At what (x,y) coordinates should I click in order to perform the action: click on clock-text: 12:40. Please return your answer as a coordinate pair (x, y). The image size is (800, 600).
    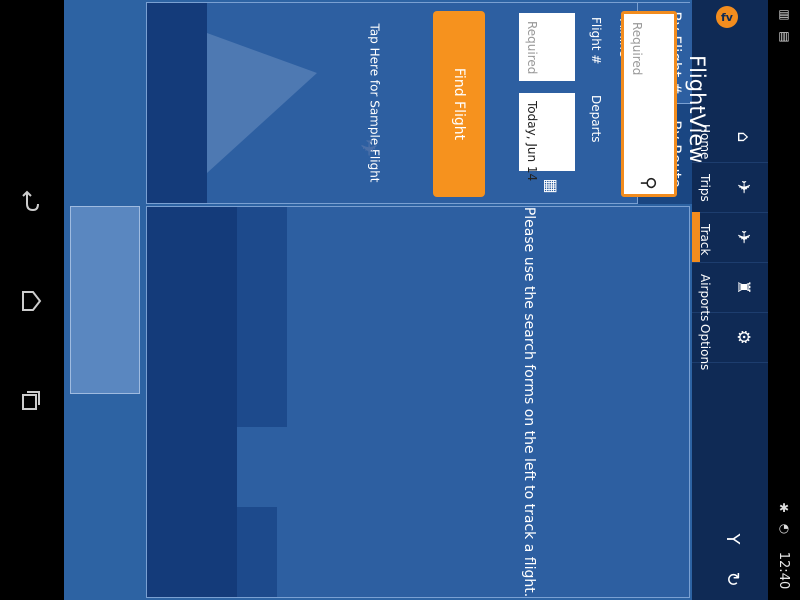
    Looking at the image, I should click on (784, 570).